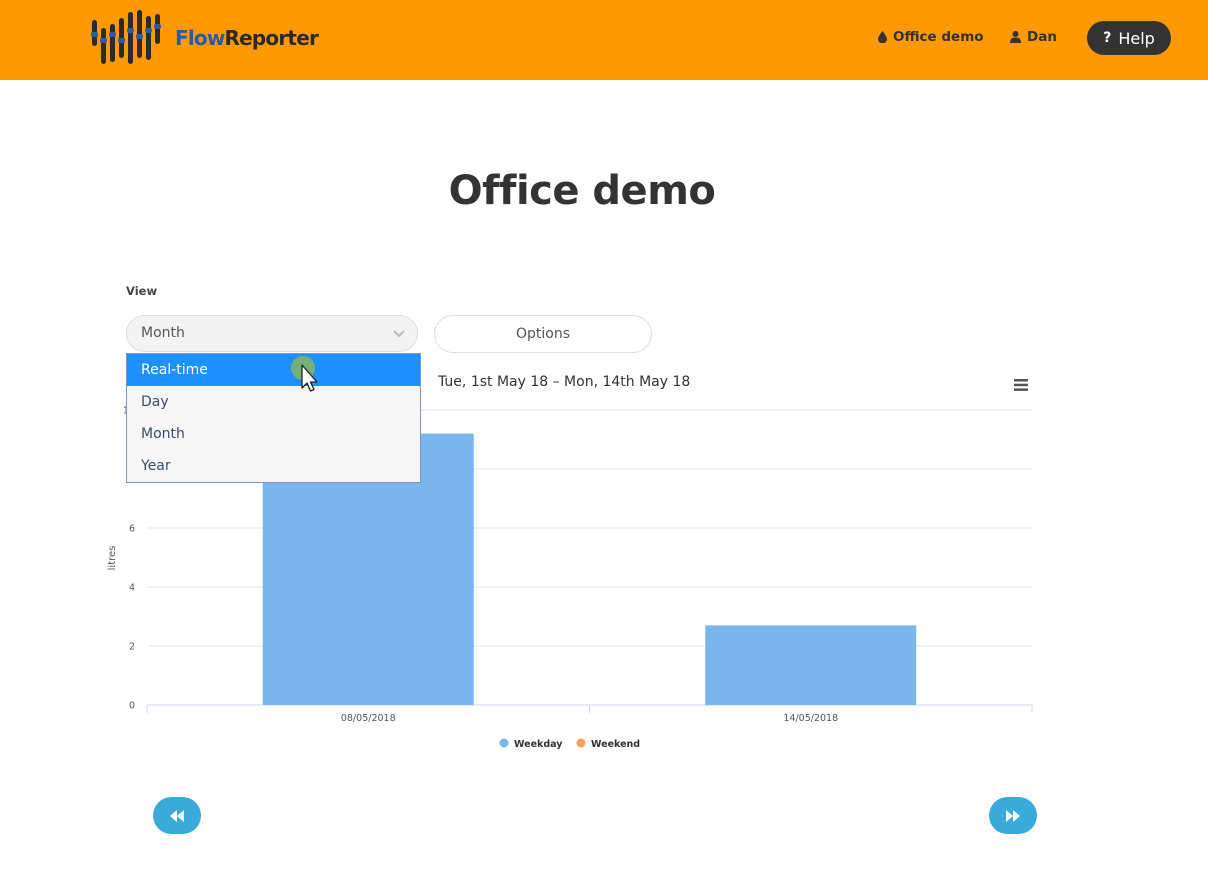  Describe the element at coordinates (273, 434) in the screenshot. I see `view-option-month: Month` at that location.